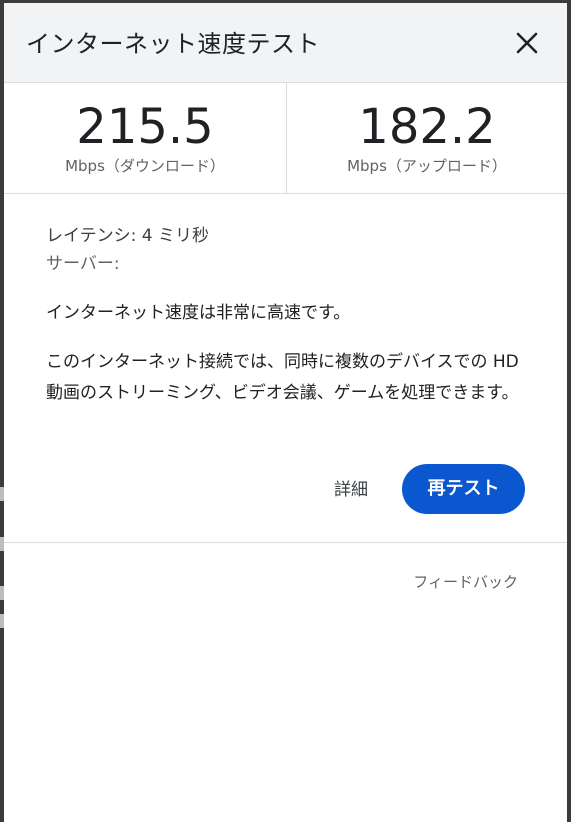 Image resolution: width=571 pixels, height=822 pixels. I want to click on speed-results: 215.5 Mbps（ダウンロード） 182.2 Mbps（アップロード）, so click(285, 138).